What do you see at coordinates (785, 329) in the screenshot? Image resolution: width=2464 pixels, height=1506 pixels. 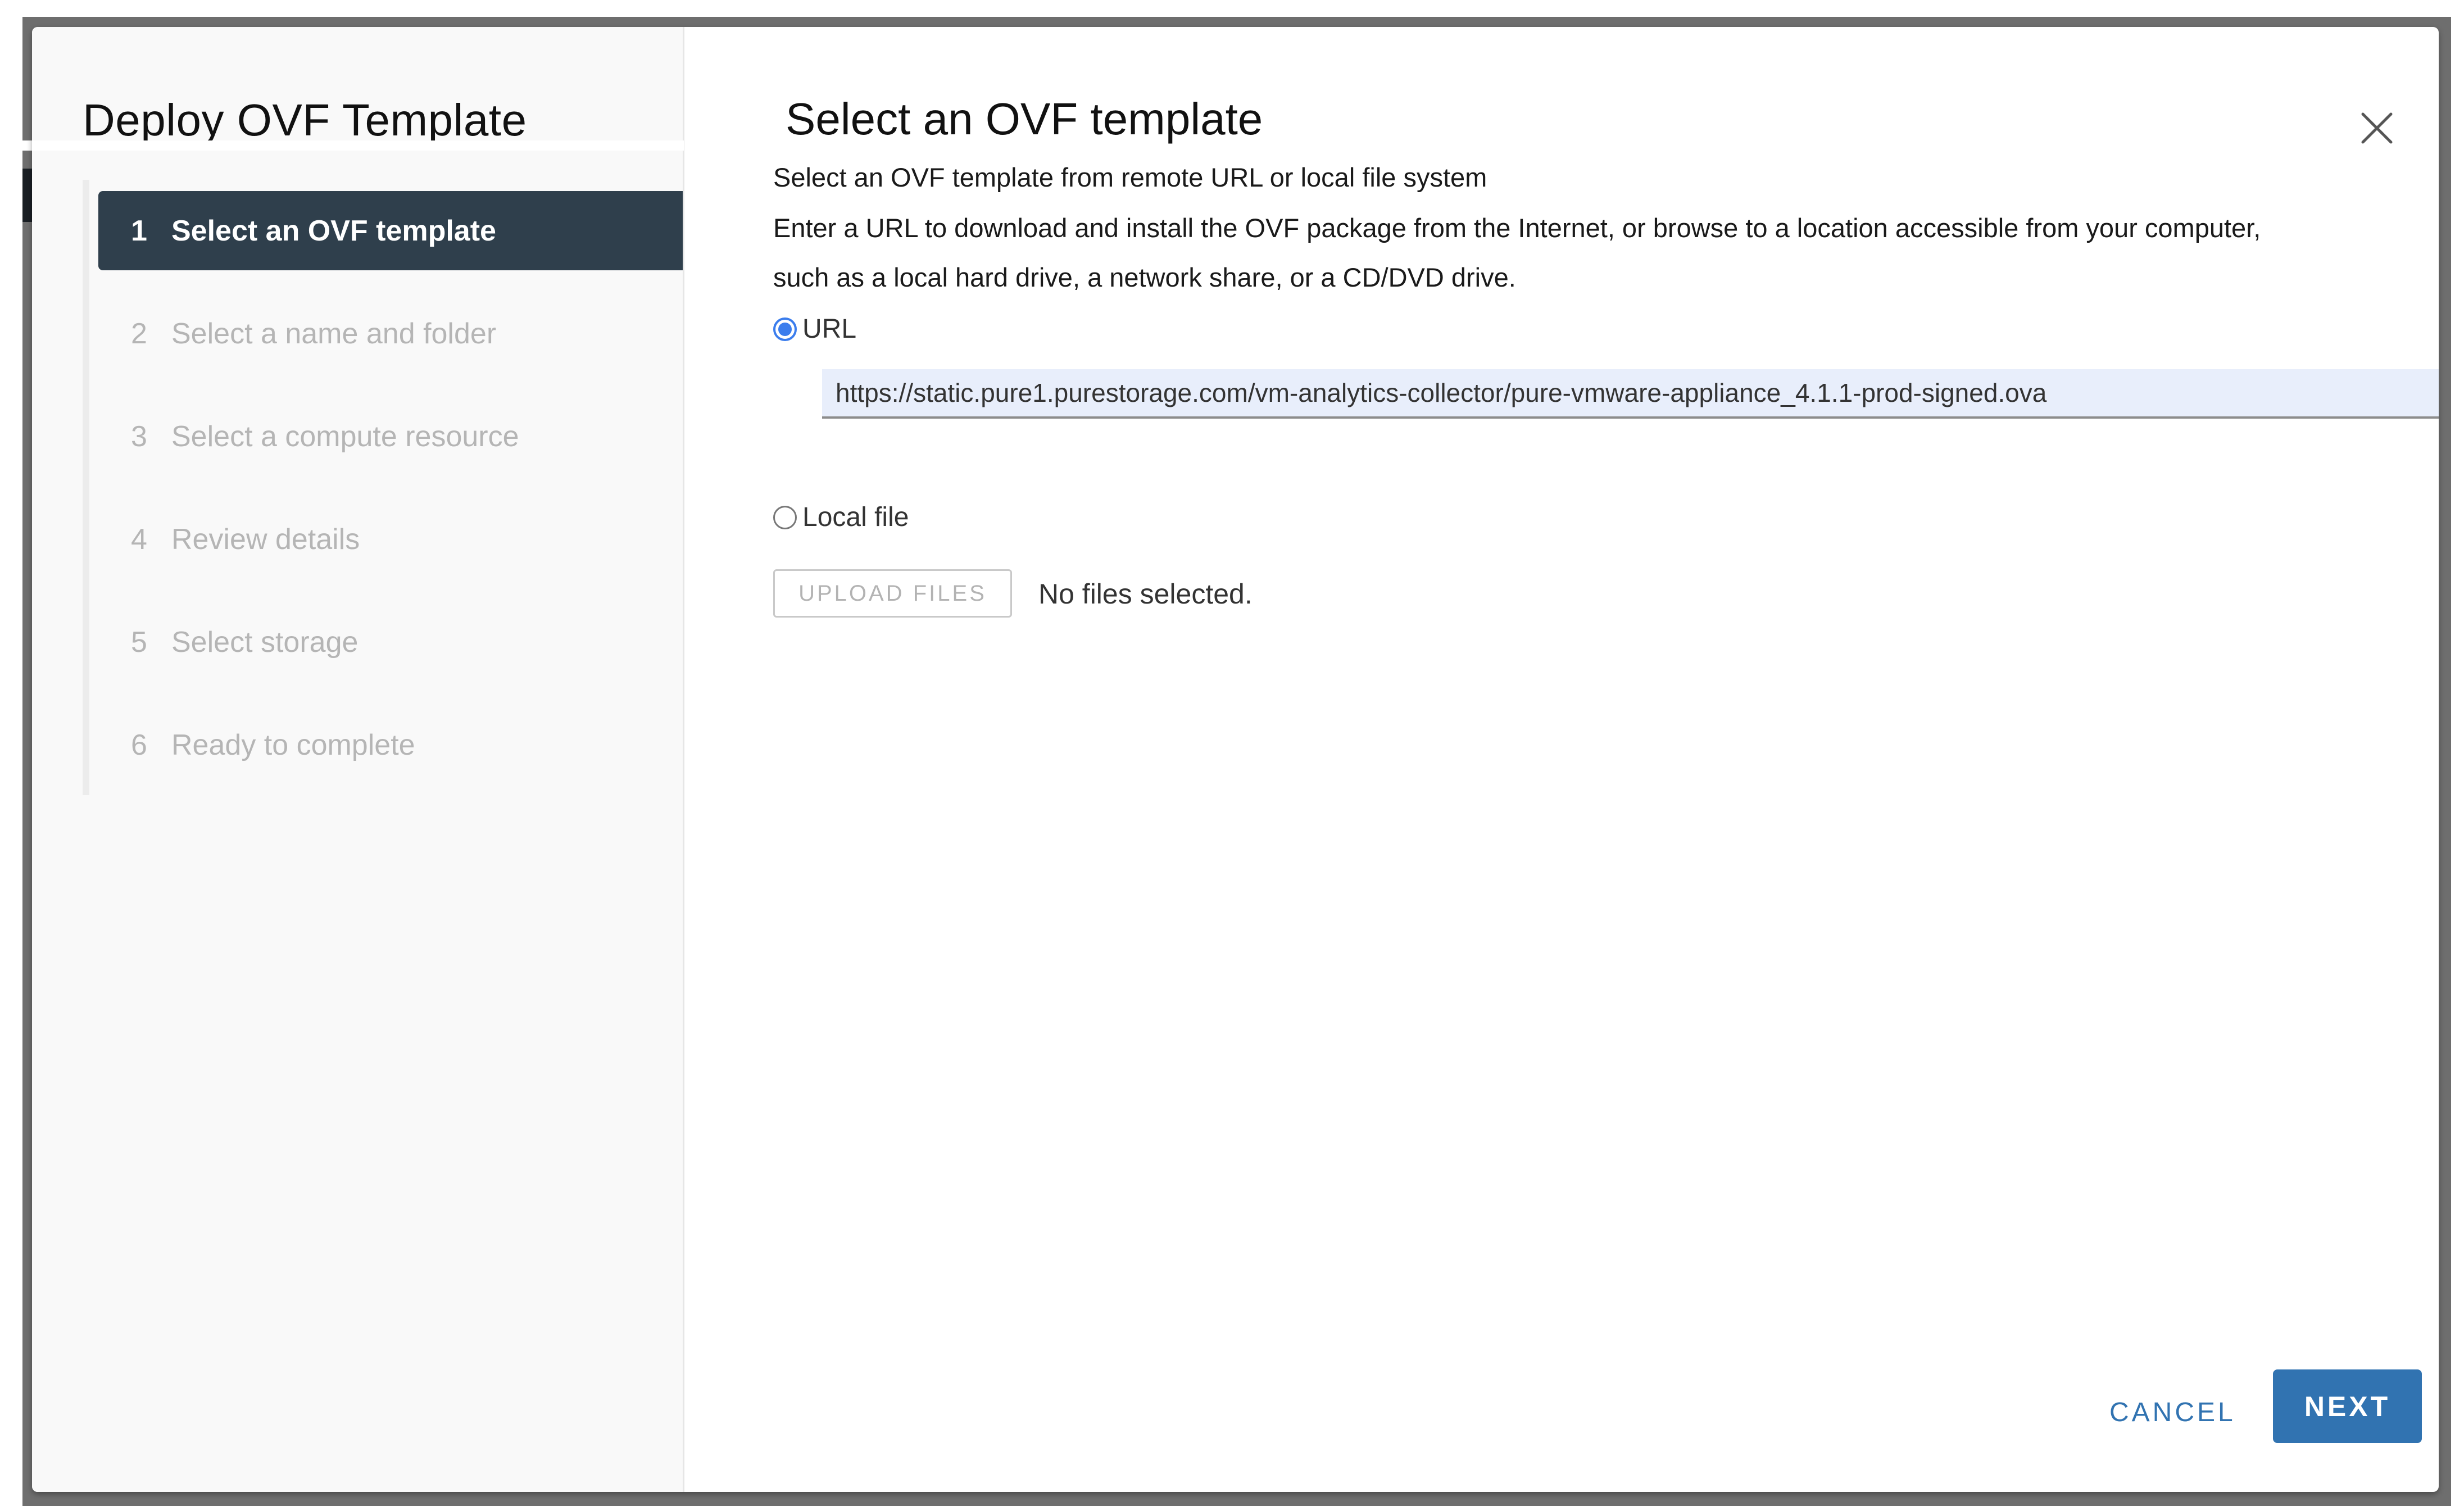 I see `url-radio` at bounding box center [785, 329].